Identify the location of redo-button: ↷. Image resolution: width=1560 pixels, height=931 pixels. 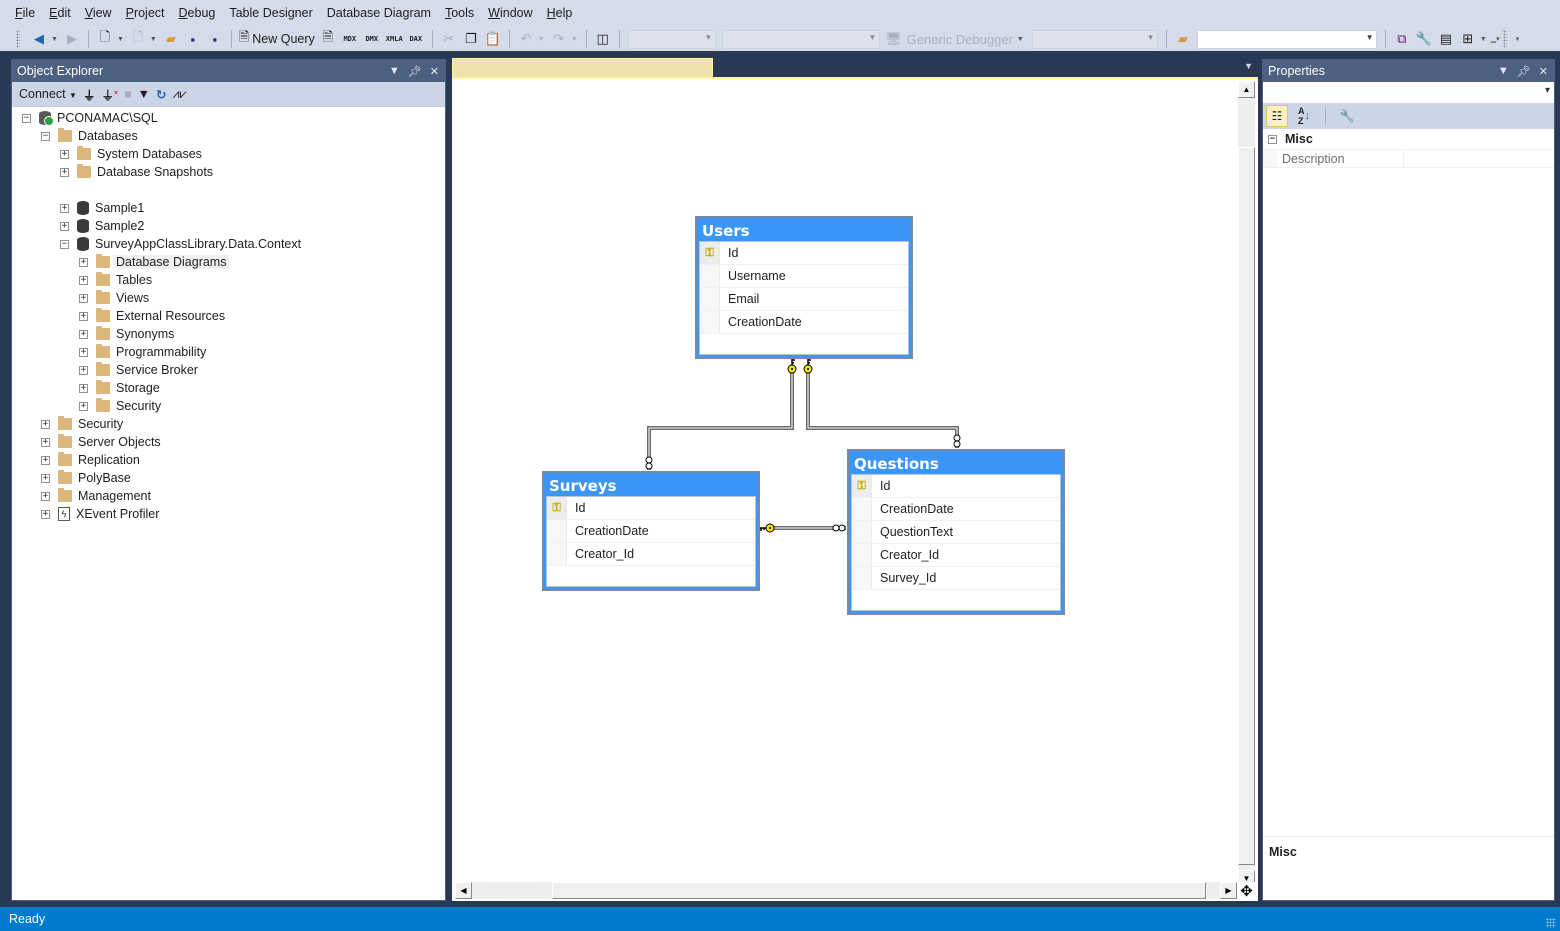
(559, 39).